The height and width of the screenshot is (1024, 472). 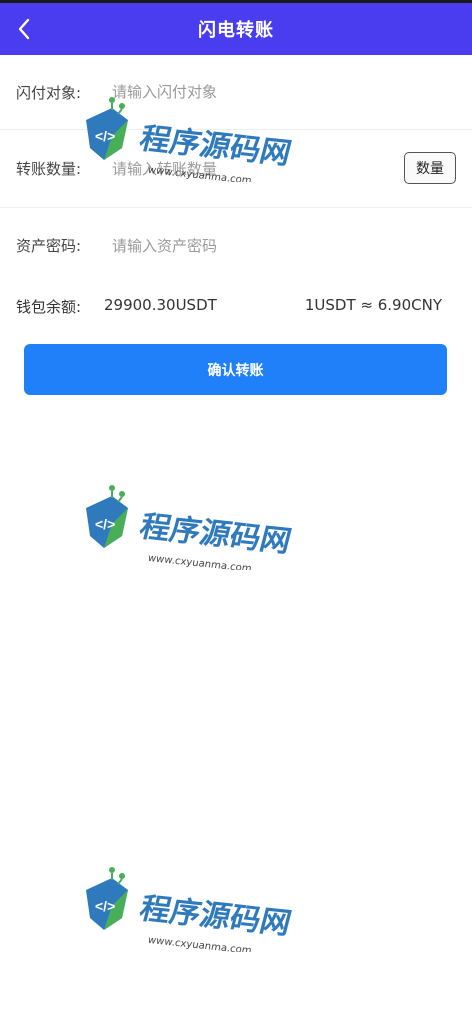 I want to click on top-navigation-bar: 闪电转账, so click(x=236, y=27).